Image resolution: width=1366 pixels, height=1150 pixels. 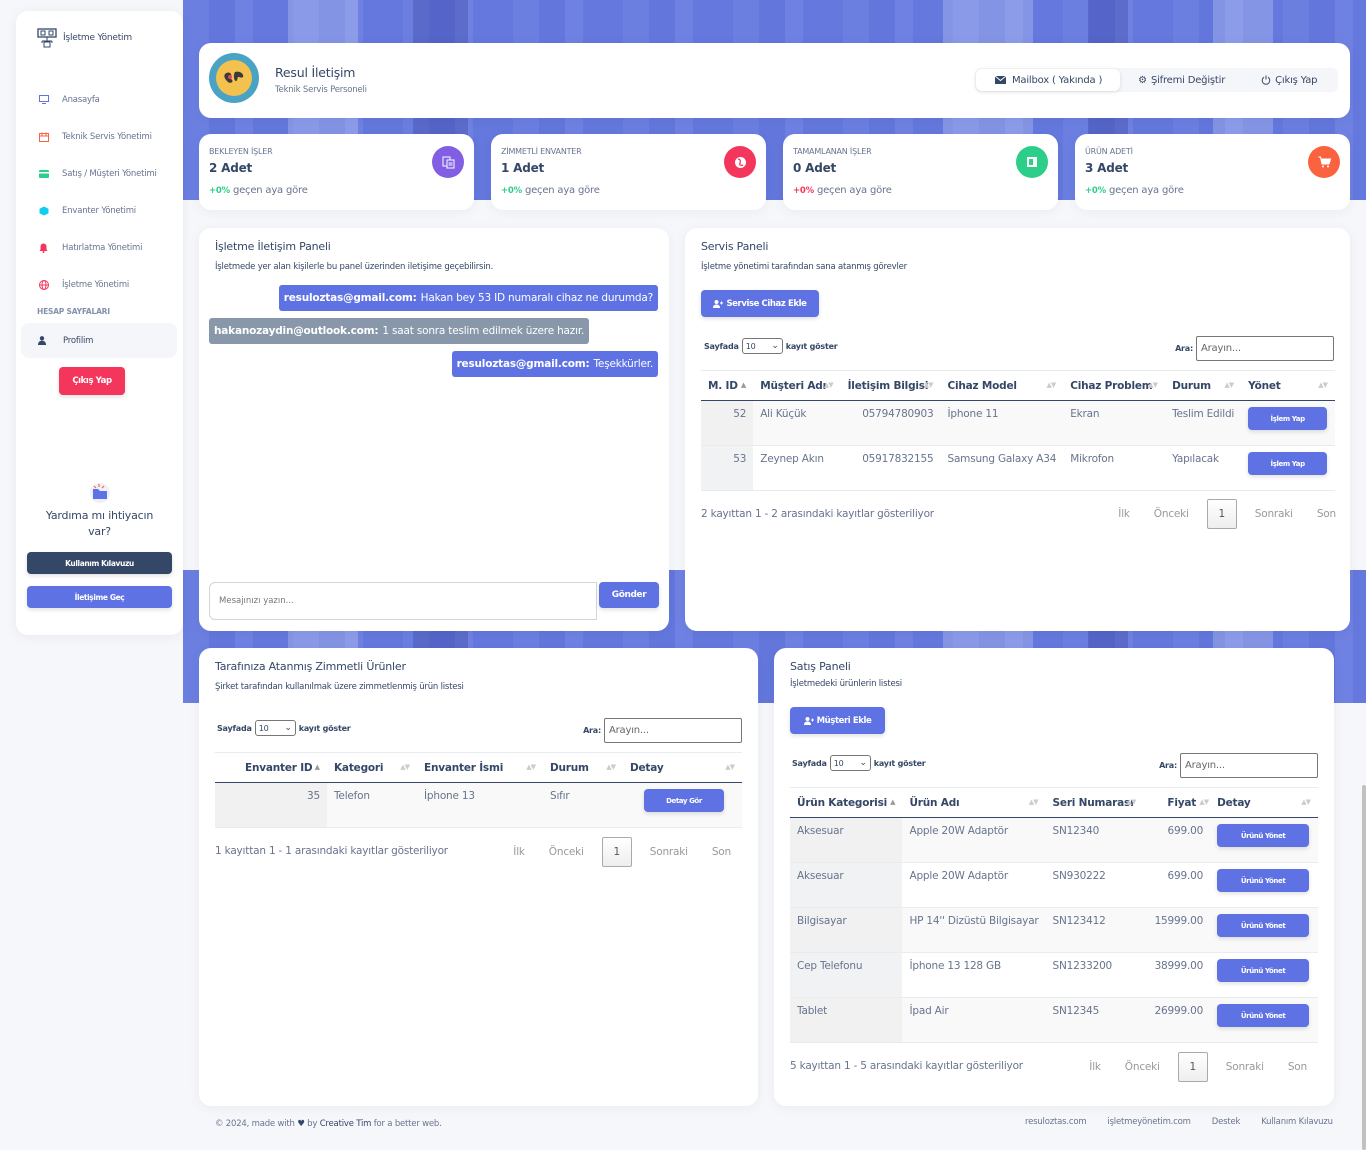 I want to click on chat-input-group: Gönder, so click(x=434, y=601).